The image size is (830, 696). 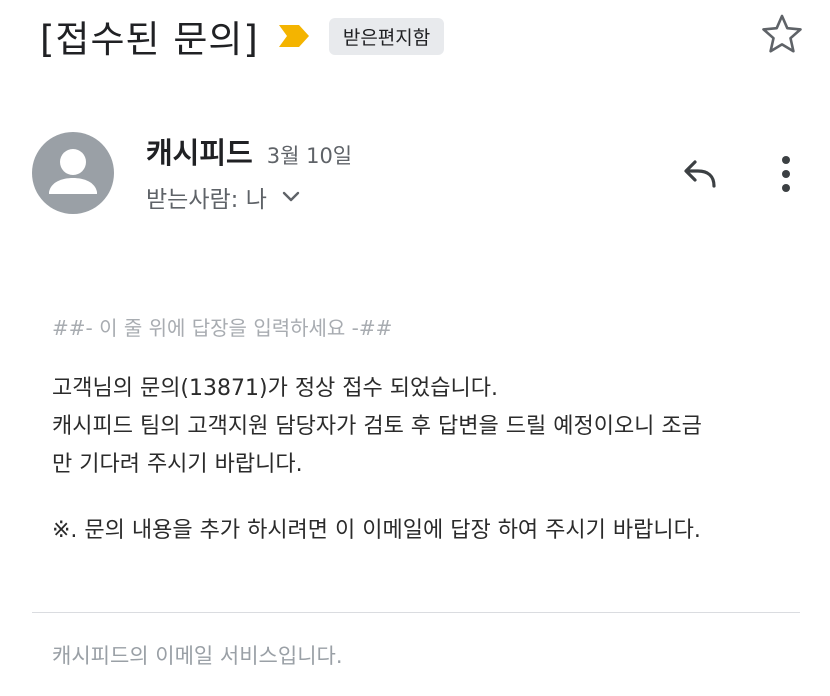 I want to click on subject-row: [접수된 문의] 받은편지함, so click(x=242, y=36).